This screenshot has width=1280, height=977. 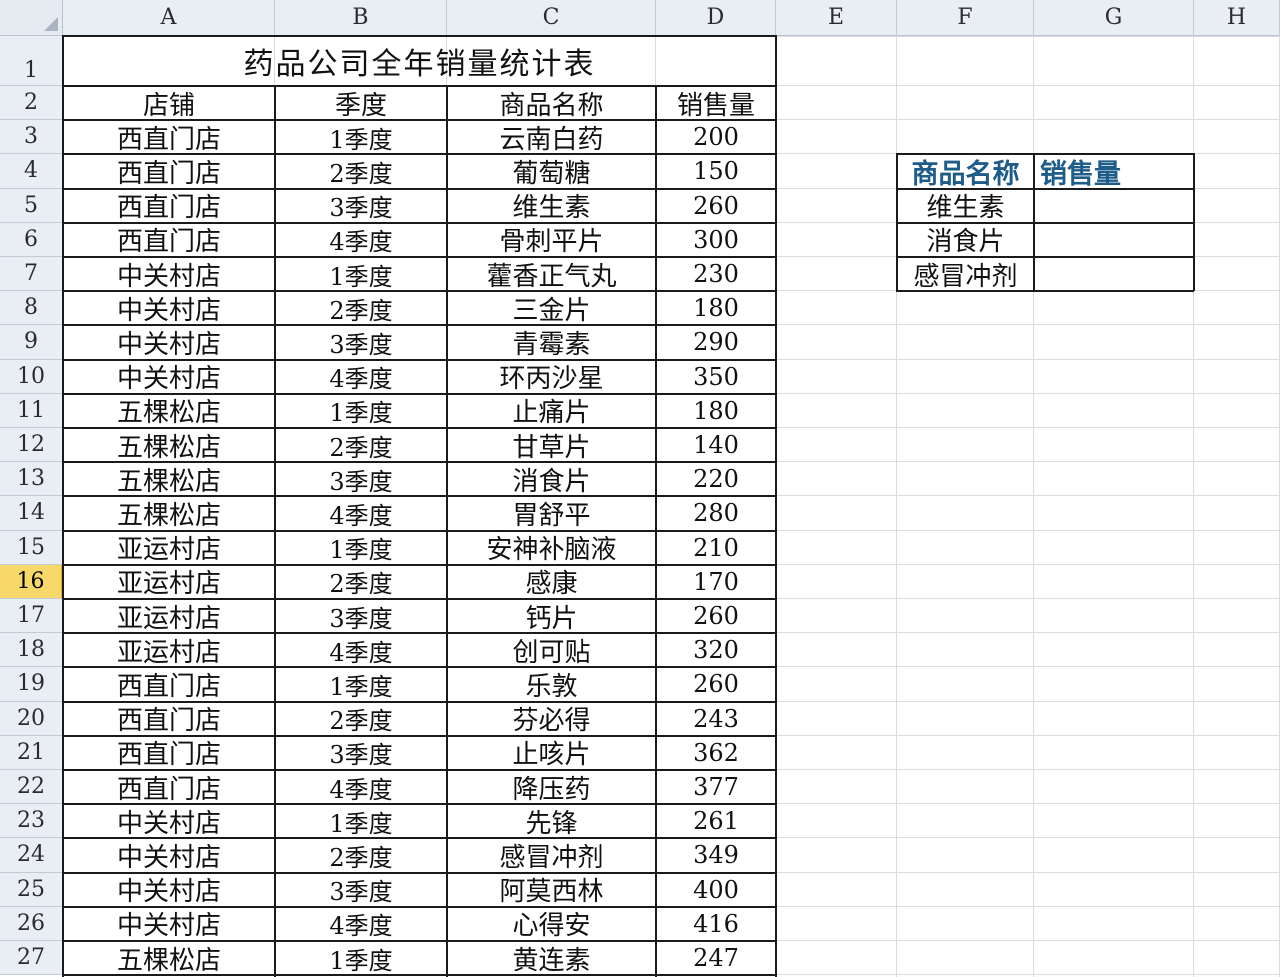 What do you see at coordinates (716, 274) in the screenshot?
I see `table-cell: 230` at bounding box center [716, 274].